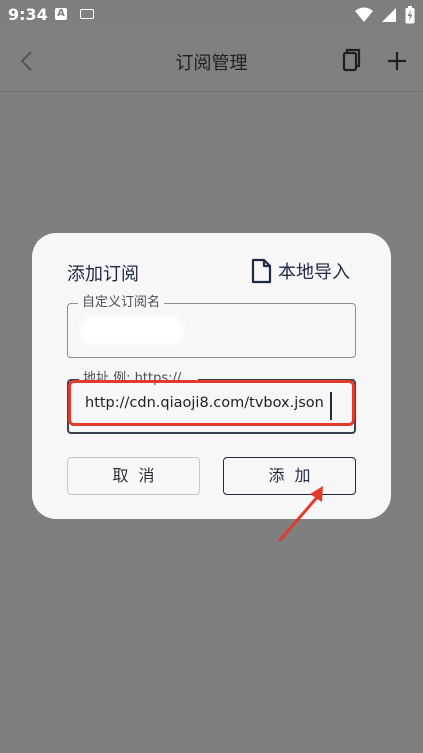 This screenshot has width=423, height=753. Describe the element at coordinates (389, 15) in the screenshot. I see `signal-icon` at that location.